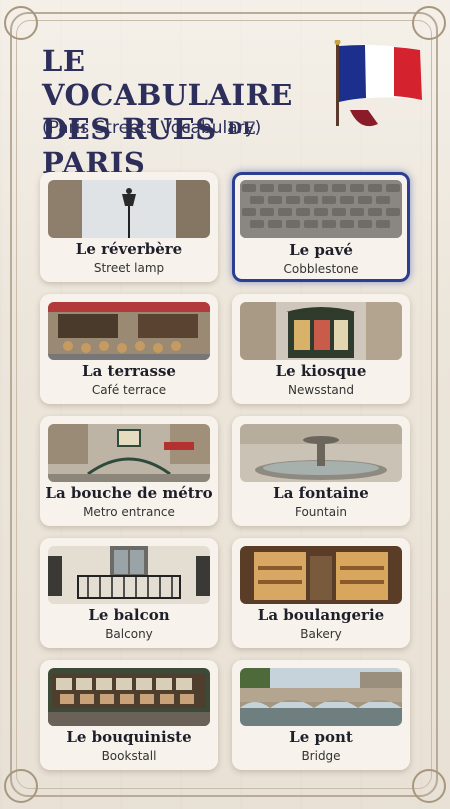  Describe the element at coordinates (129, 756) in the screenshot. I see `card-english-label: Bookstall` at that location.